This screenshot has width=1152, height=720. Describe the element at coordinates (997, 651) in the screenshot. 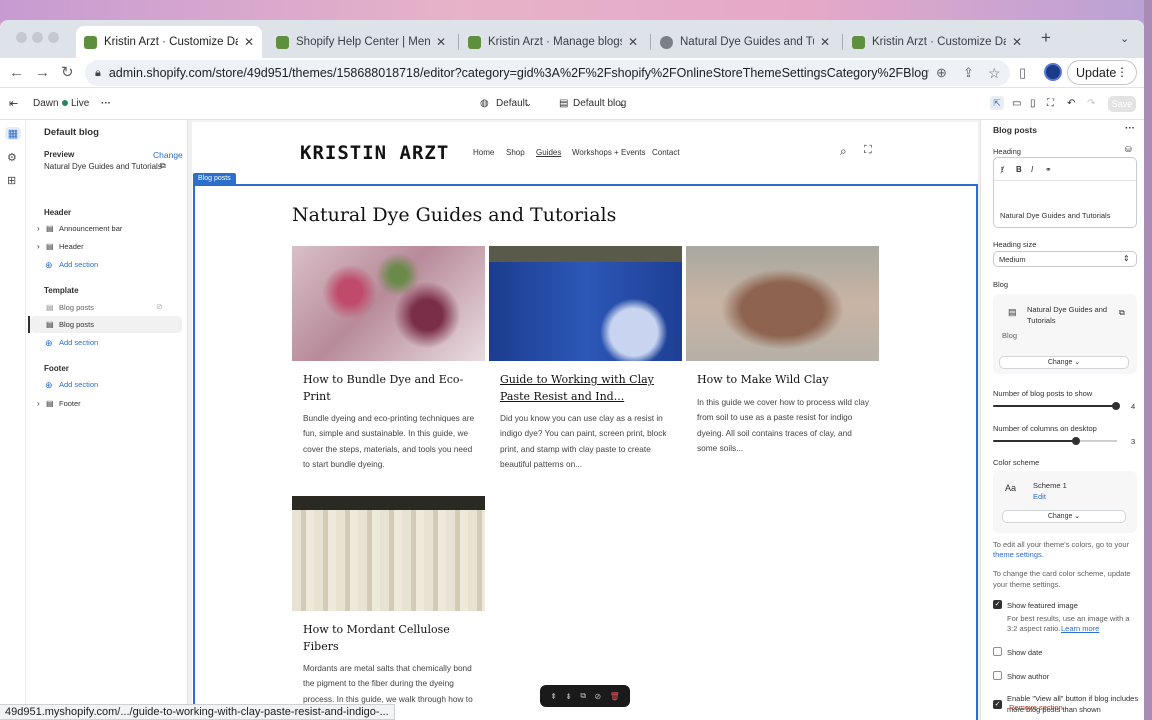

I see `show-date-checkbox` at that location.